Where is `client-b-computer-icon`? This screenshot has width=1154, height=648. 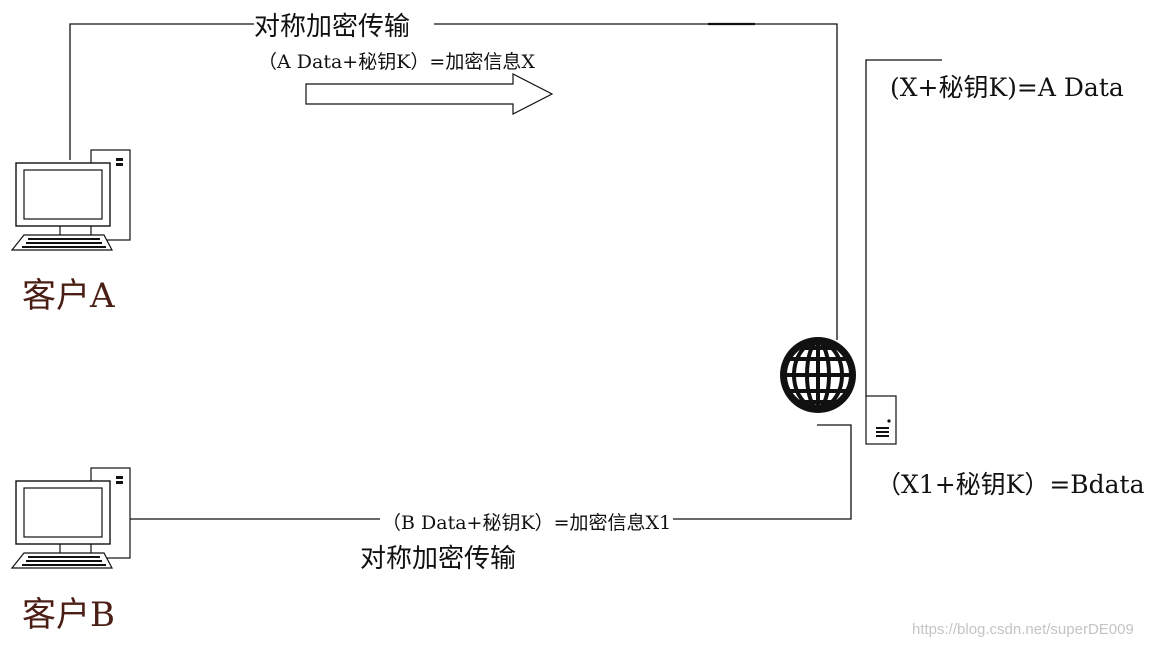 client-b-computer-icon is located at coordinates (70, 518).